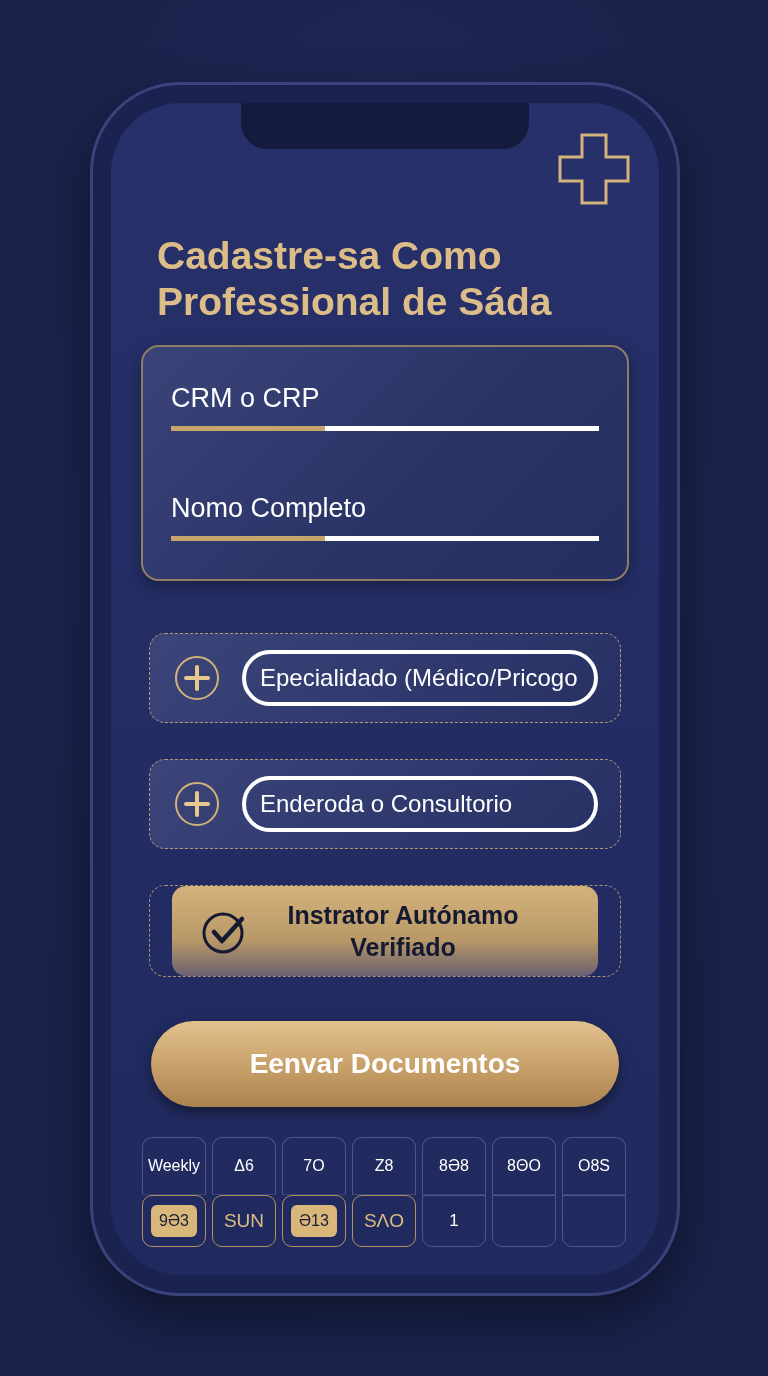 This screenshot has height=1376, width=768. What do you see at coordinates (385, 407) in the screenshot?
I see `text-field: CRM o CRP` at bounding box center [385, 407].